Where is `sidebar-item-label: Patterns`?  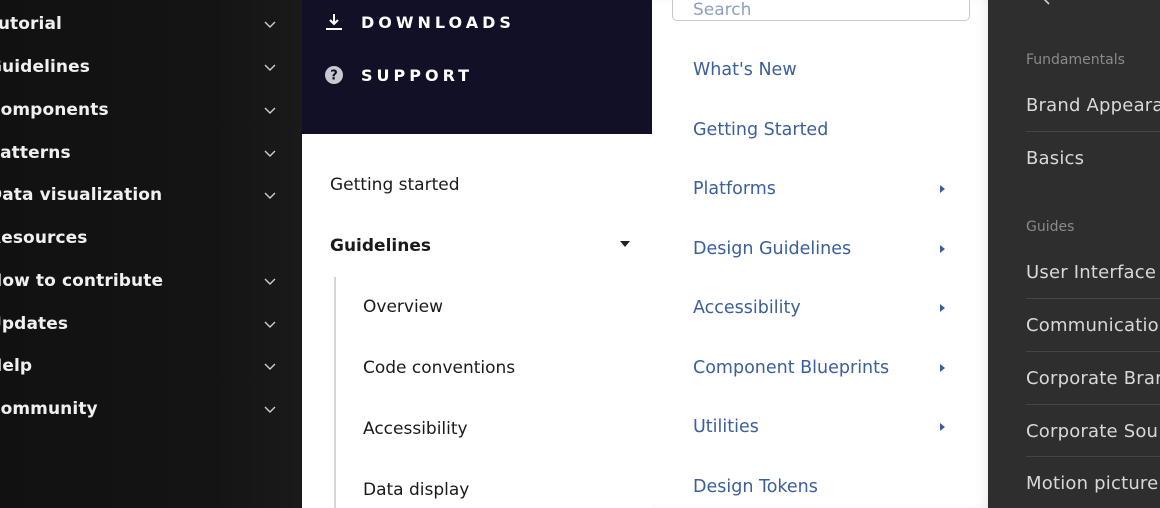
sidebar-item-label: Patterns is located at coordinates (35, 153).